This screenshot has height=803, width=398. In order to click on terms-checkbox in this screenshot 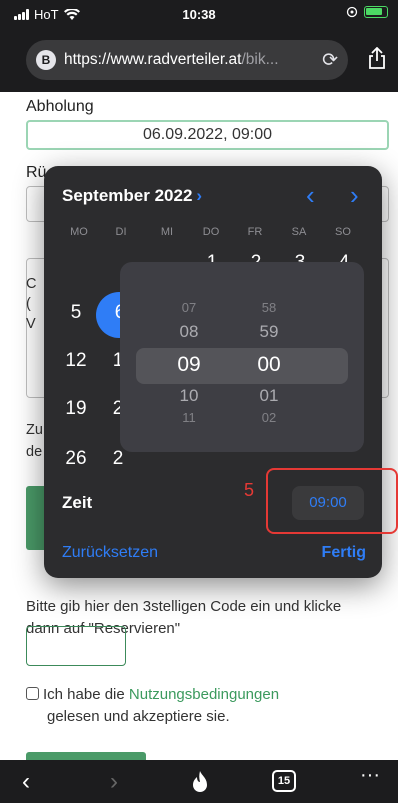, I will do `click(32, 693)`.